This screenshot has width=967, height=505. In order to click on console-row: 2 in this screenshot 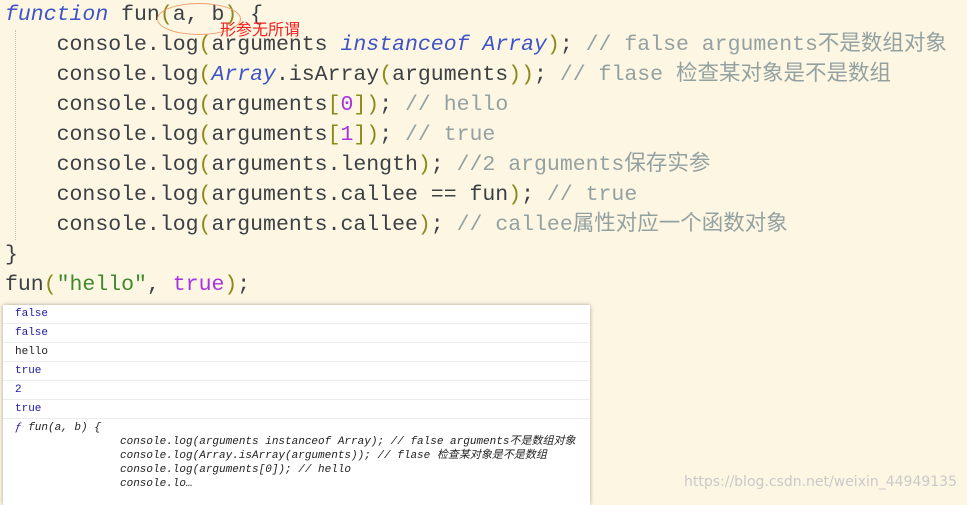, I will do `click(296, 390)`.